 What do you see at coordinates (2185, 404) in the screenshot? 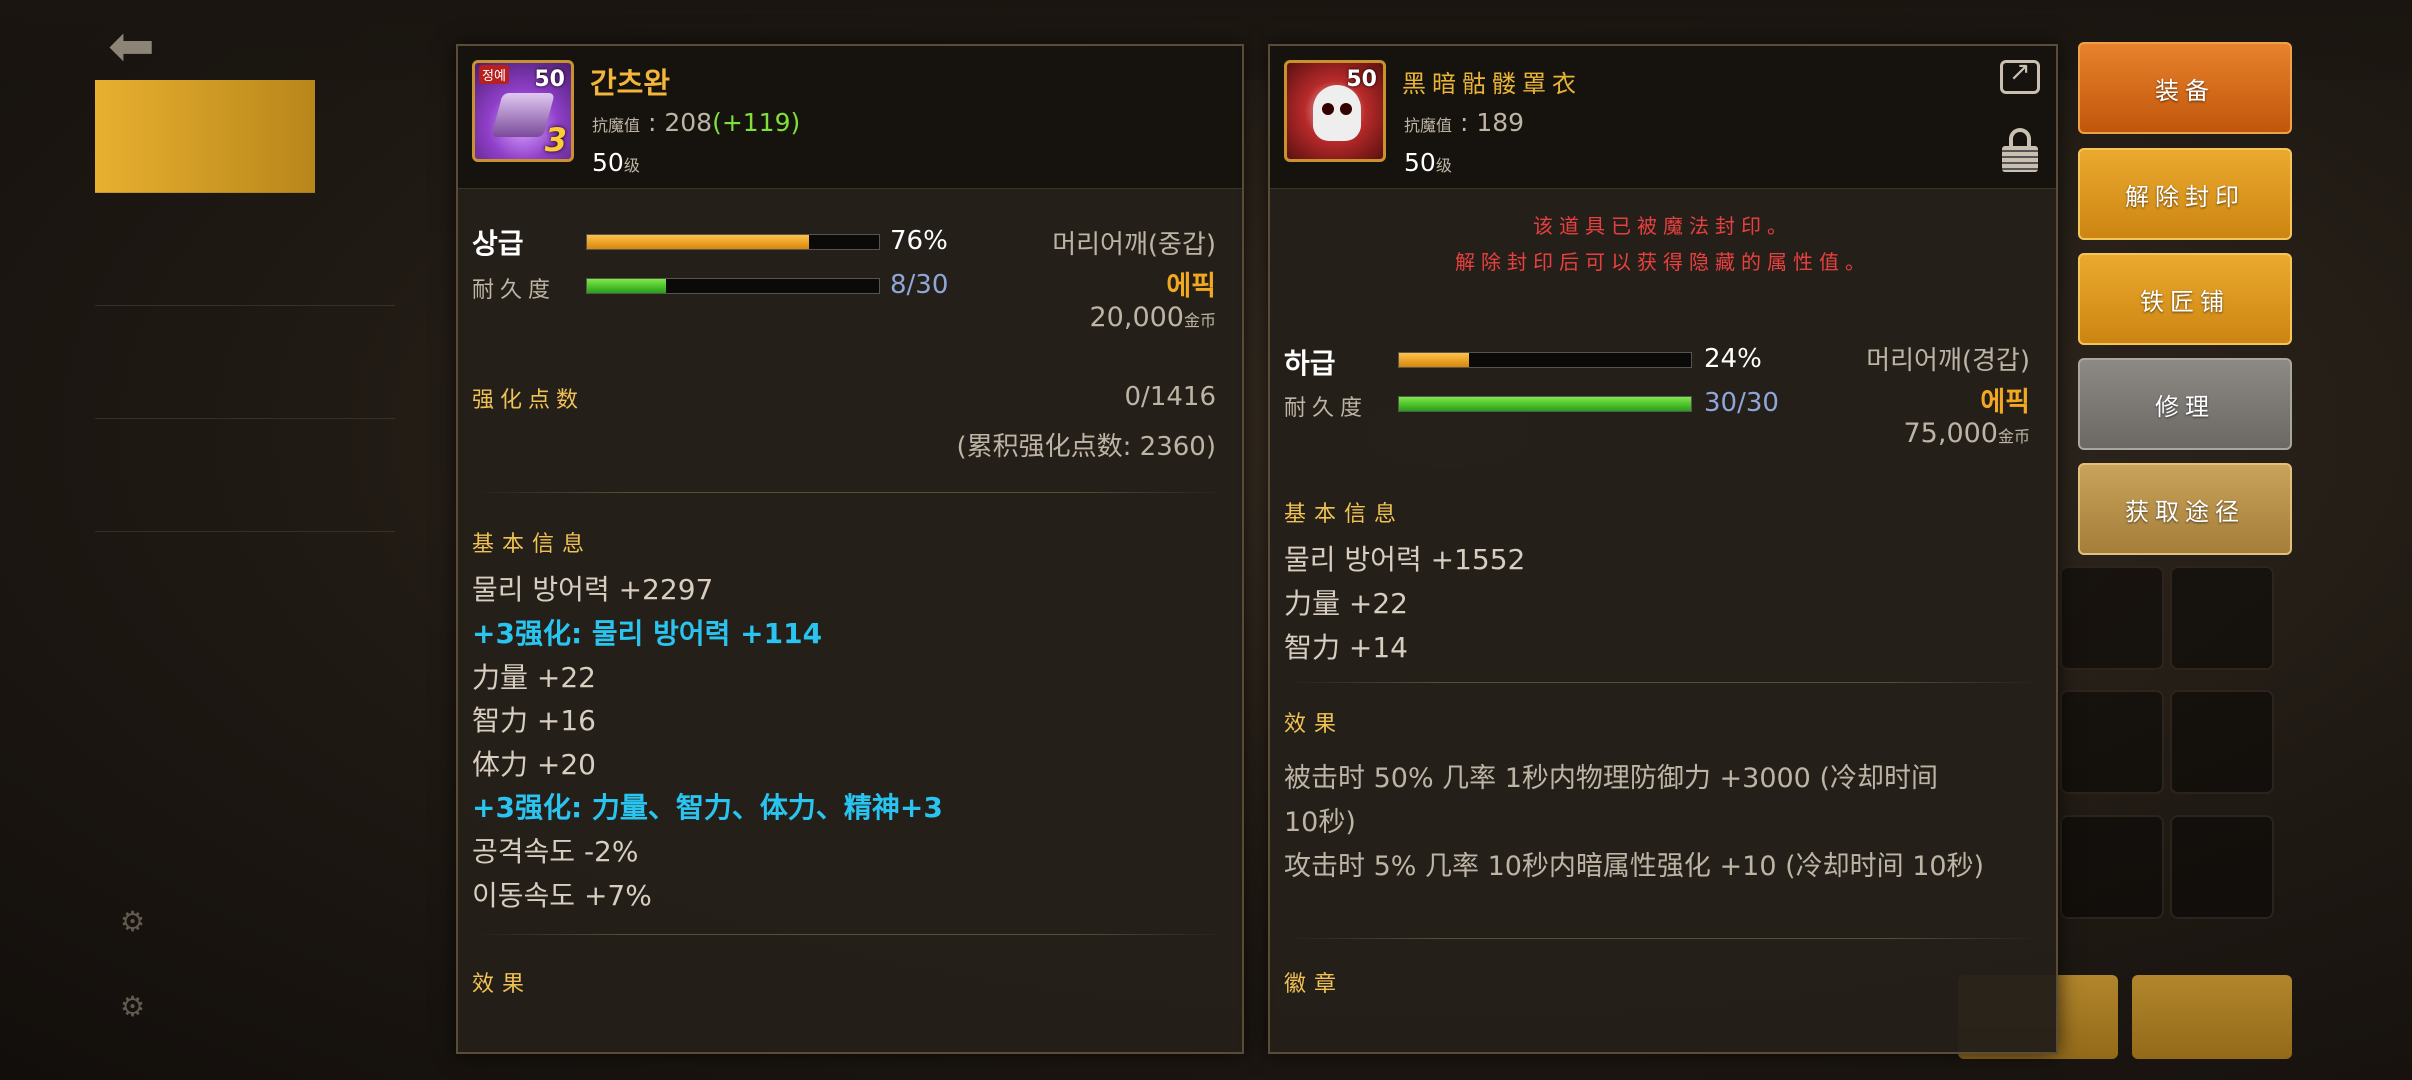
I see `repair-button: 修理` at bounding box center [2185, 404].